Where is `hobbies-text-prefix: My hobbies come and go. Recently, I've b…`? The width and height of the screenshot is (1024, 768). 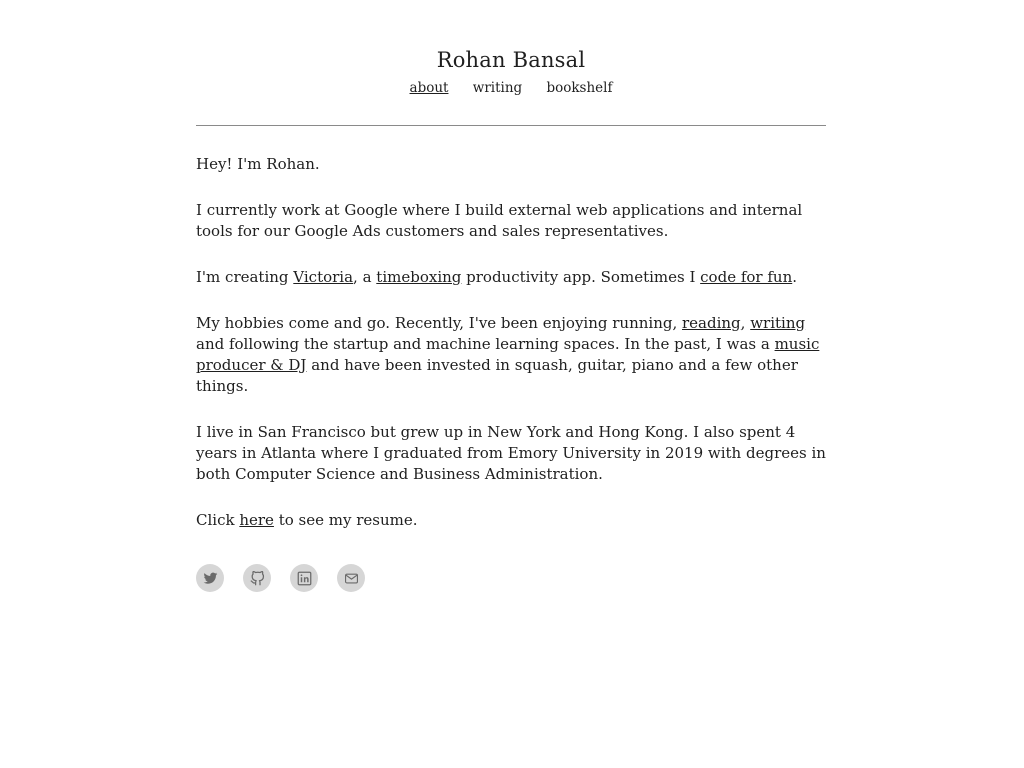
hobbies-text-prefix: My hobbies come and go. Recently, I've b… is located at coordinates (439, 323).